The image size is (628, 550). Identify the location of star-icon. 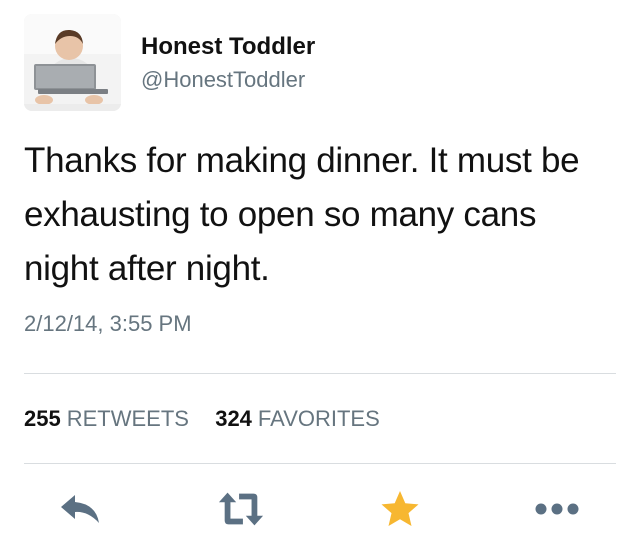
(400, 508).